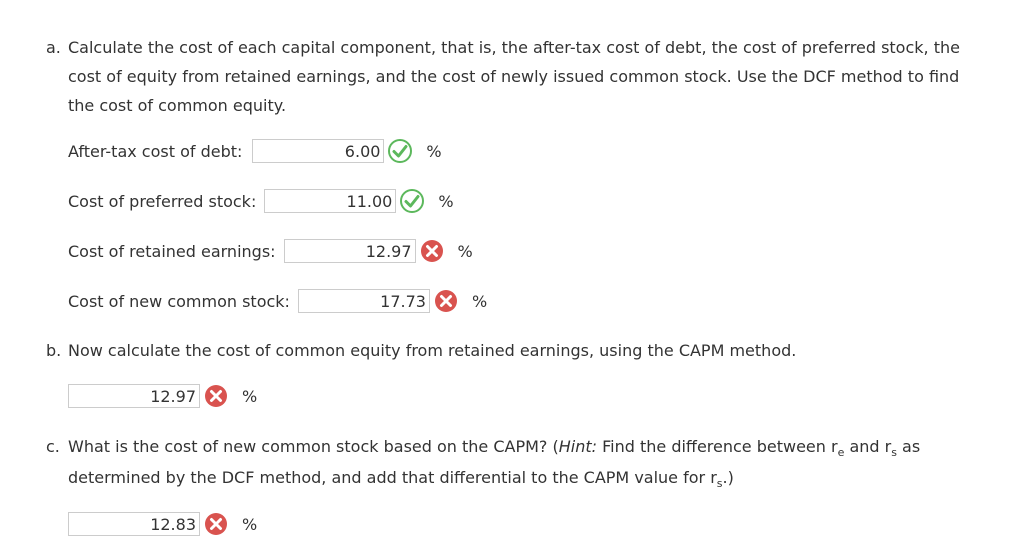 The image size is (1024, 550). I want to click on capm-retained-earnings-row: %, so click(162, 396).